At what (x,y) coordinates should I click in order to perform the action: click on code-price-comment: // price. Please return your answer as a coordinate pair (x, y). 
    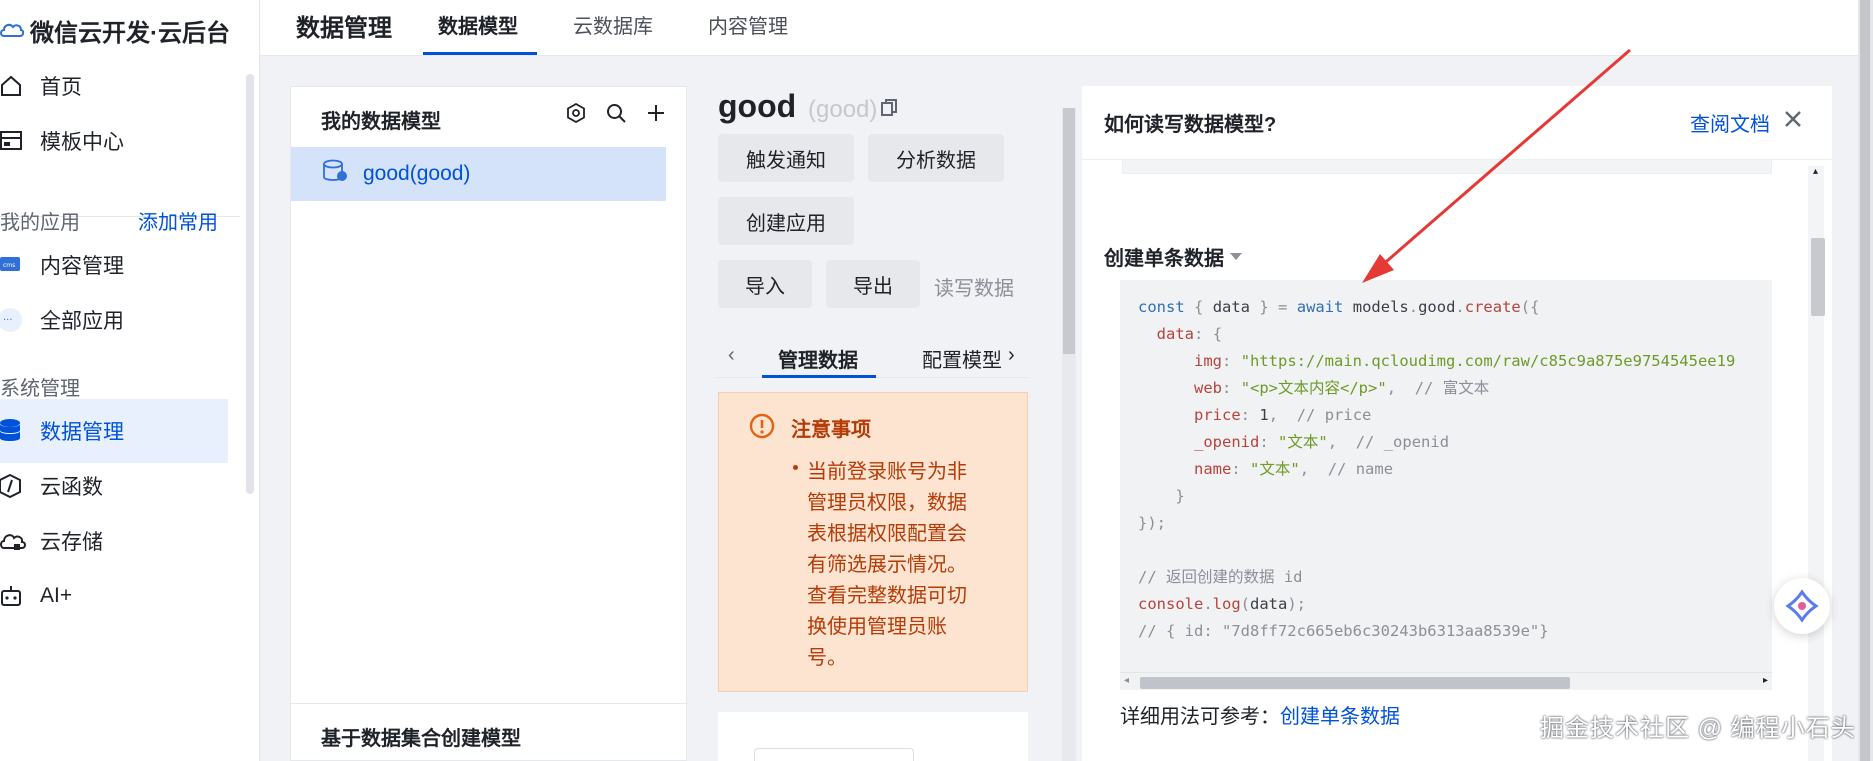
    Looking at the image, I should click on (1334, 415).